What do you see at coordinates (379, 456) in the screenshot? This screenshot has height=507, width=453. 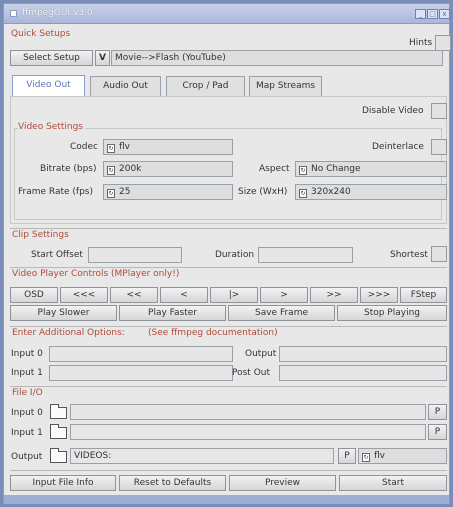 I see `output-extension-value: flv` at bounding box center [379, 456].